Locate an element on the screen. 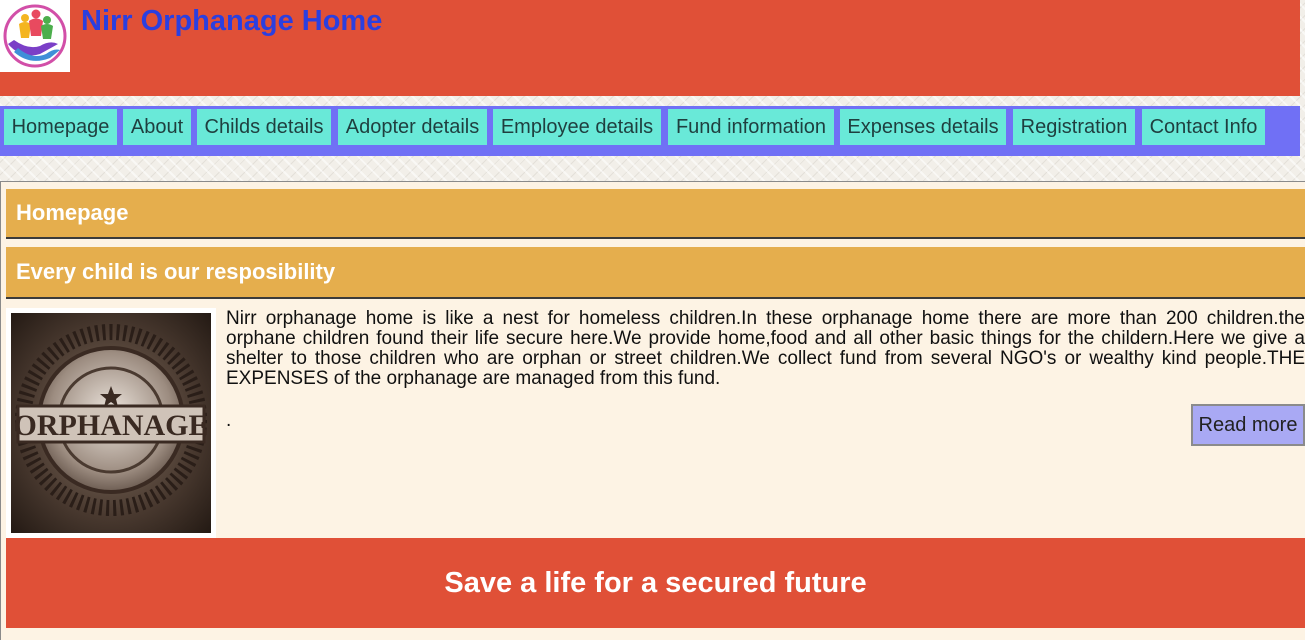  site-header: Nirr Orphanage Home is located at coordinates (650, 48).